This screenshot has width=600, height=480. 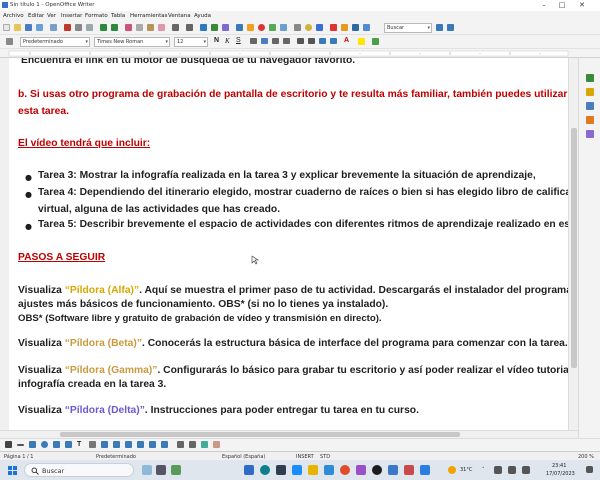 I want to click on volume-icon, so click(x=512, y=470).